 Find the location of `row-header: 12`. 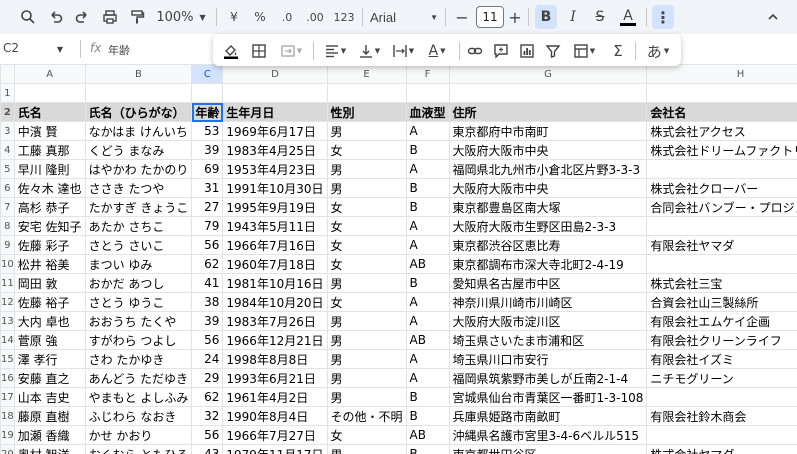

row-header: 12 is located at coordinates (7, 302).